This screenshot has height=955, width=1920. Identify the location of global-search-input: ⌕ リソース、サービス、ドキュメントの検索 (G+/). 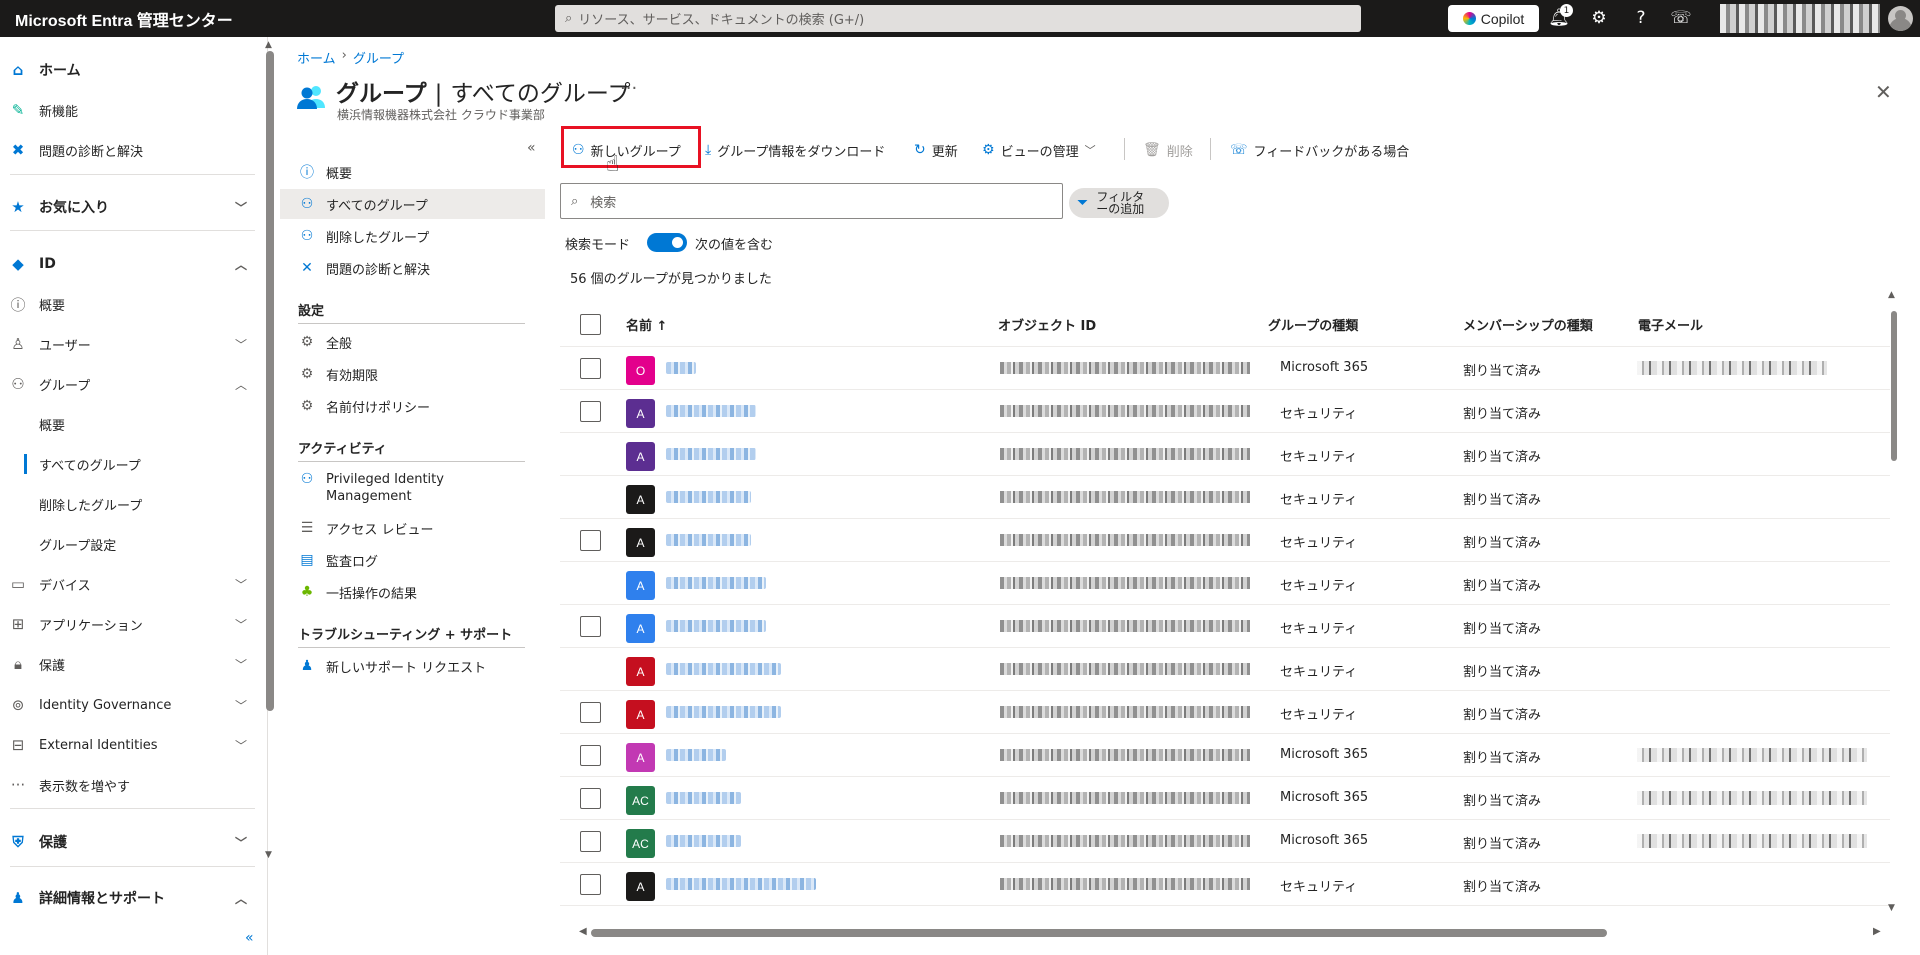
(958, 18).